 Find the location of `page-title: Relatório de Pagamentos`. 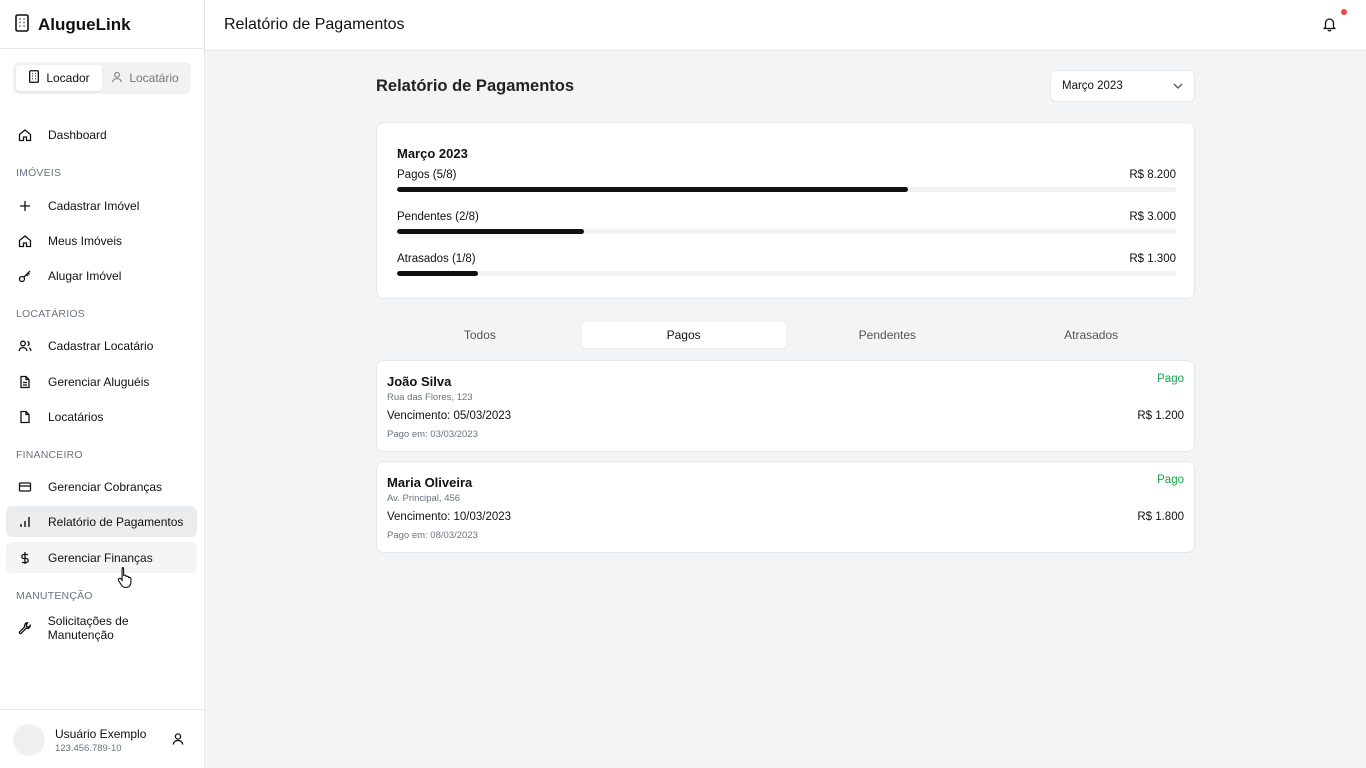

page-title: Relatório de Pagamentos is located at coordinates (475, 86).